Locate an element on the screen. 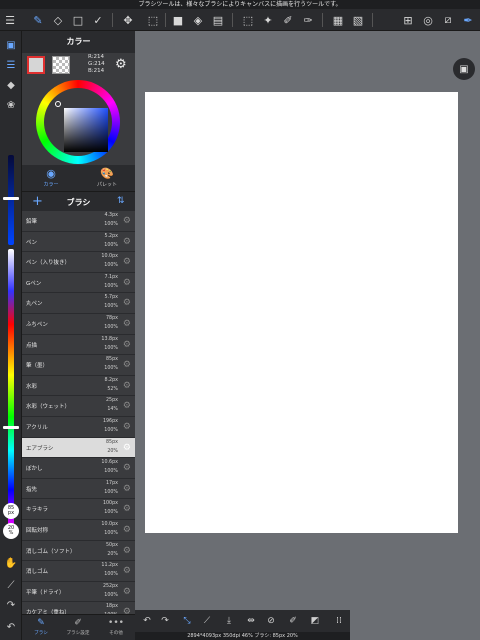 The height and width of the screenshot is (640, 480). color-panel-toggle-icon: ▣ is located at coordinates (11, 45).